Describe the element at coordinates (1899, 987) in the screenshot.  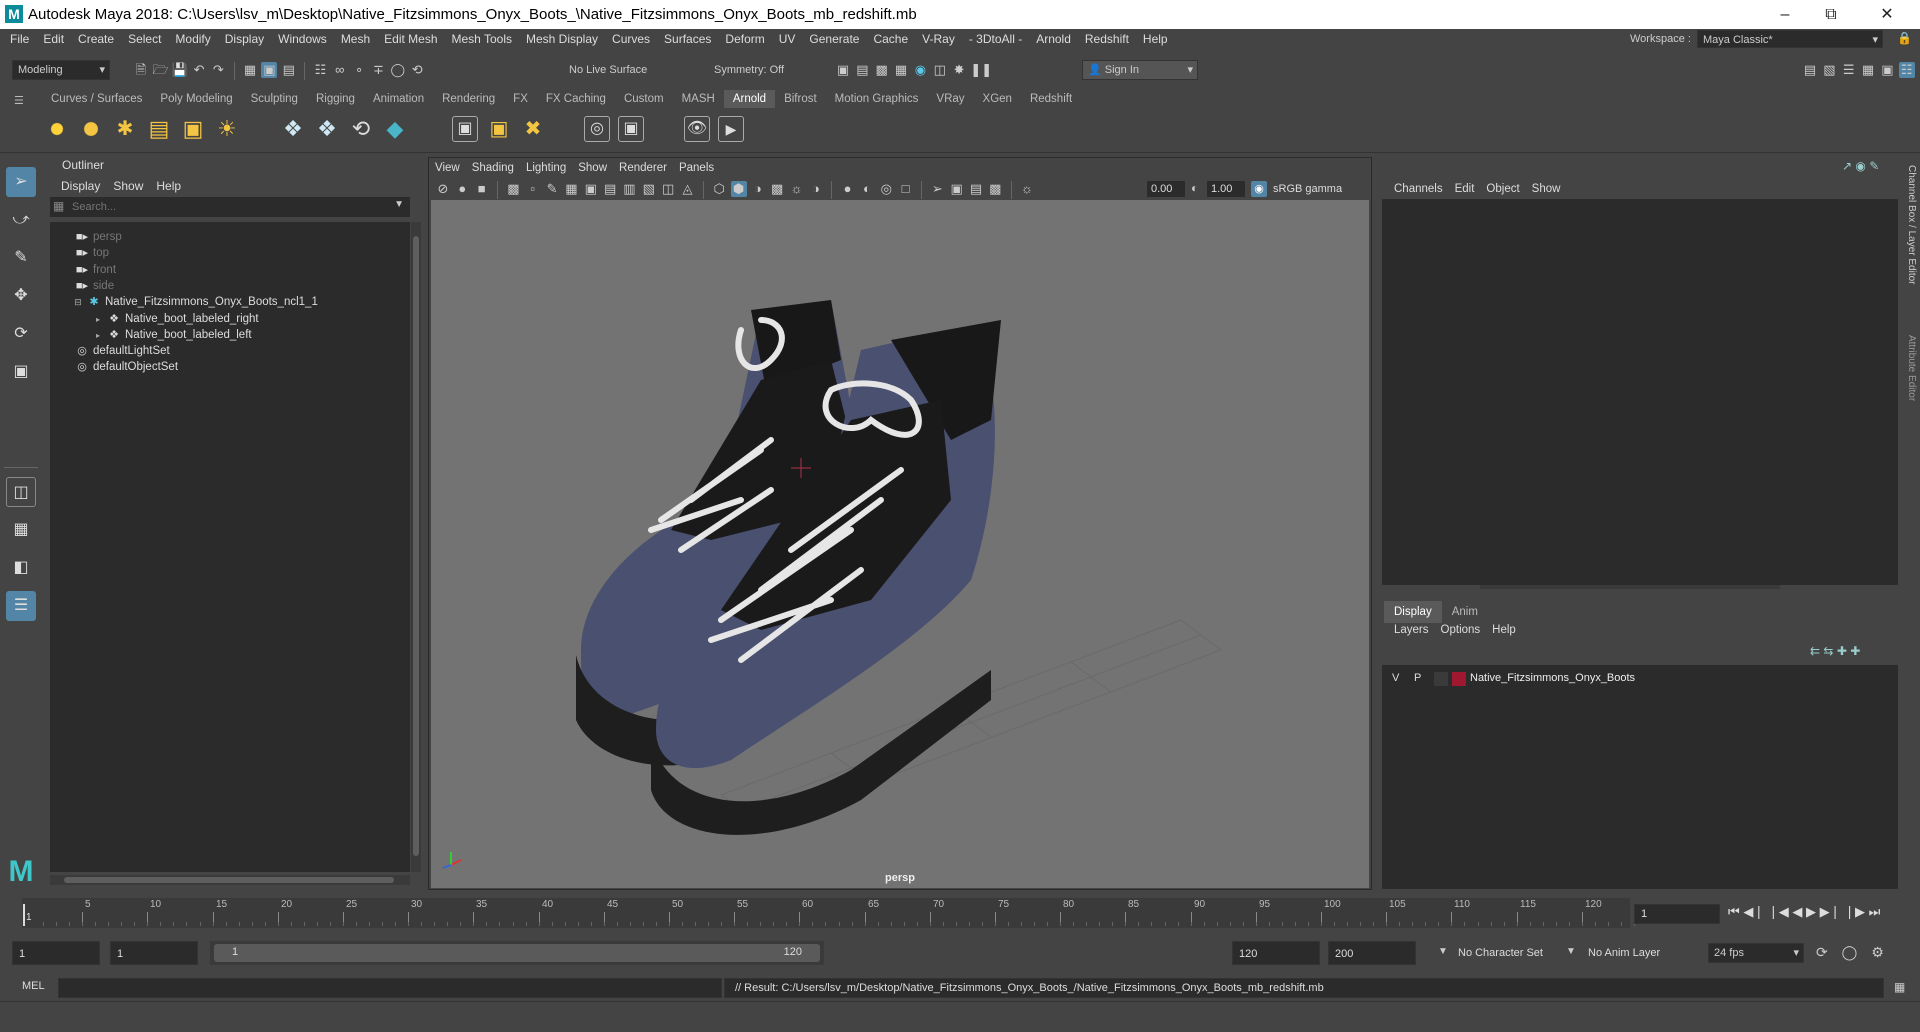
I see `script-editor-icon: ▦` at that location.